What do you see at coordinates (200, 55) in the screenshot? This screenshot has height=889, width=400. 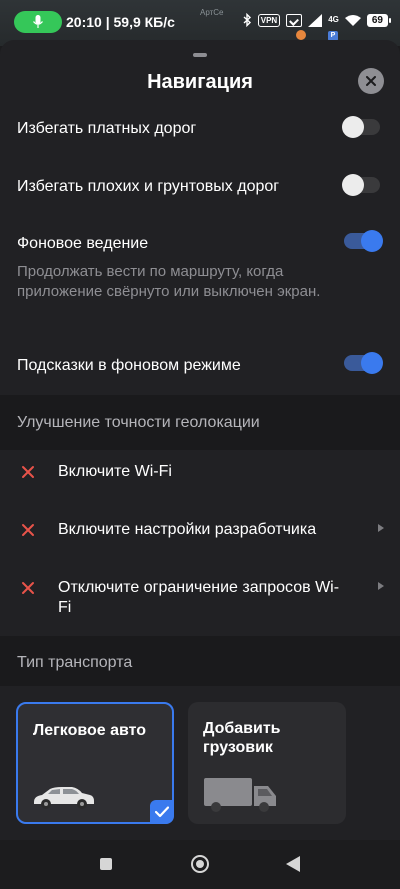 I see `sheet-drag-handle` at bounding box center [200, 55].